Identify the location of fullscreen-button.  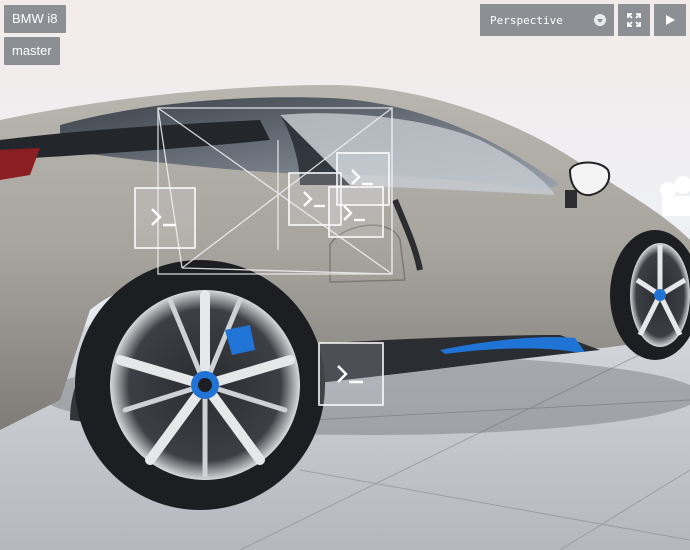
(634, 20).